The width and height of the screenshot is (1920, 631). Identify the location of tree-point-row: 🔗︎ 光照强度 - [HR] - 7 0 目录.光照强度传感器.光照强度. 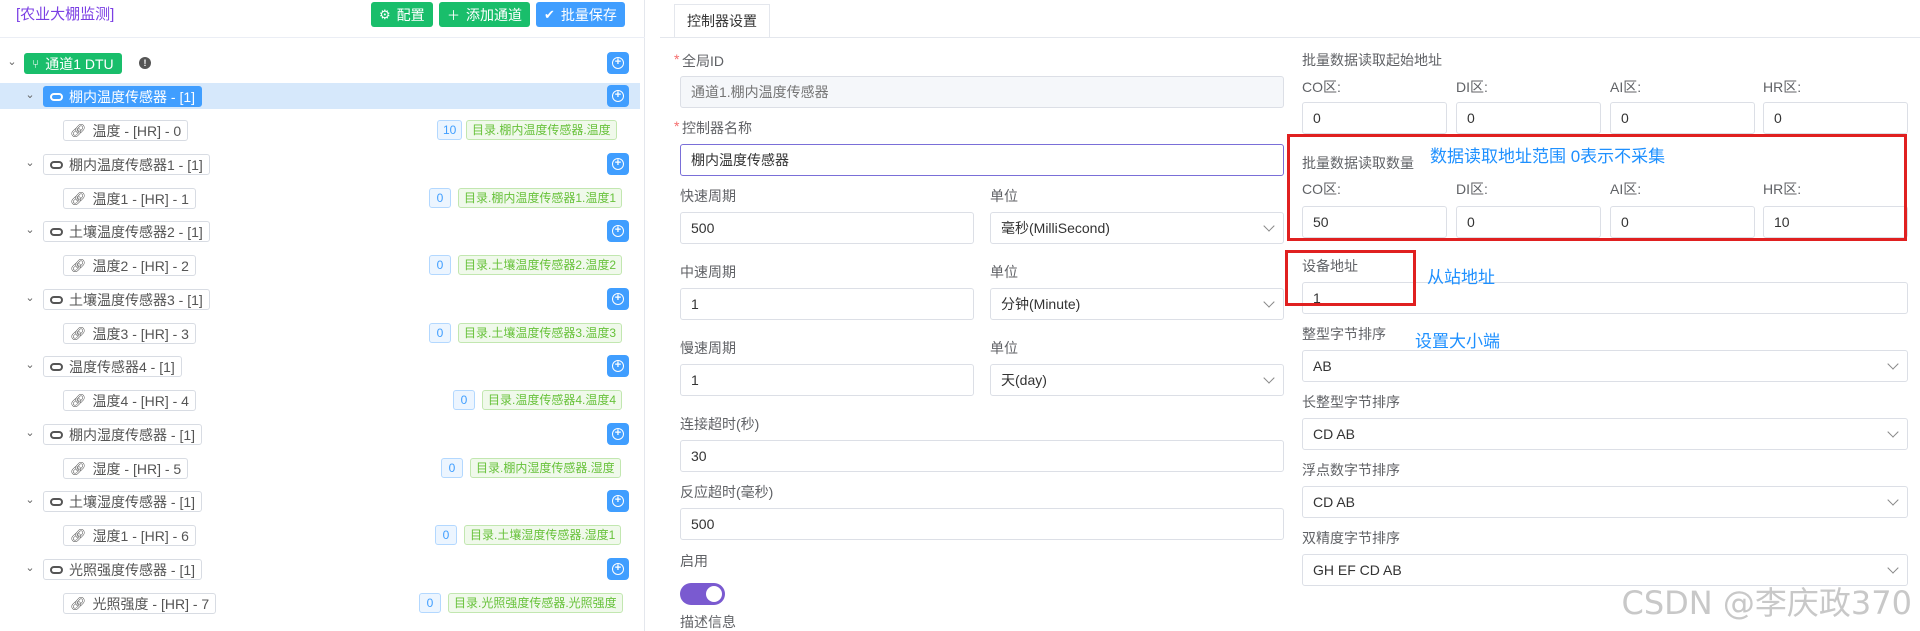
(320, 603).